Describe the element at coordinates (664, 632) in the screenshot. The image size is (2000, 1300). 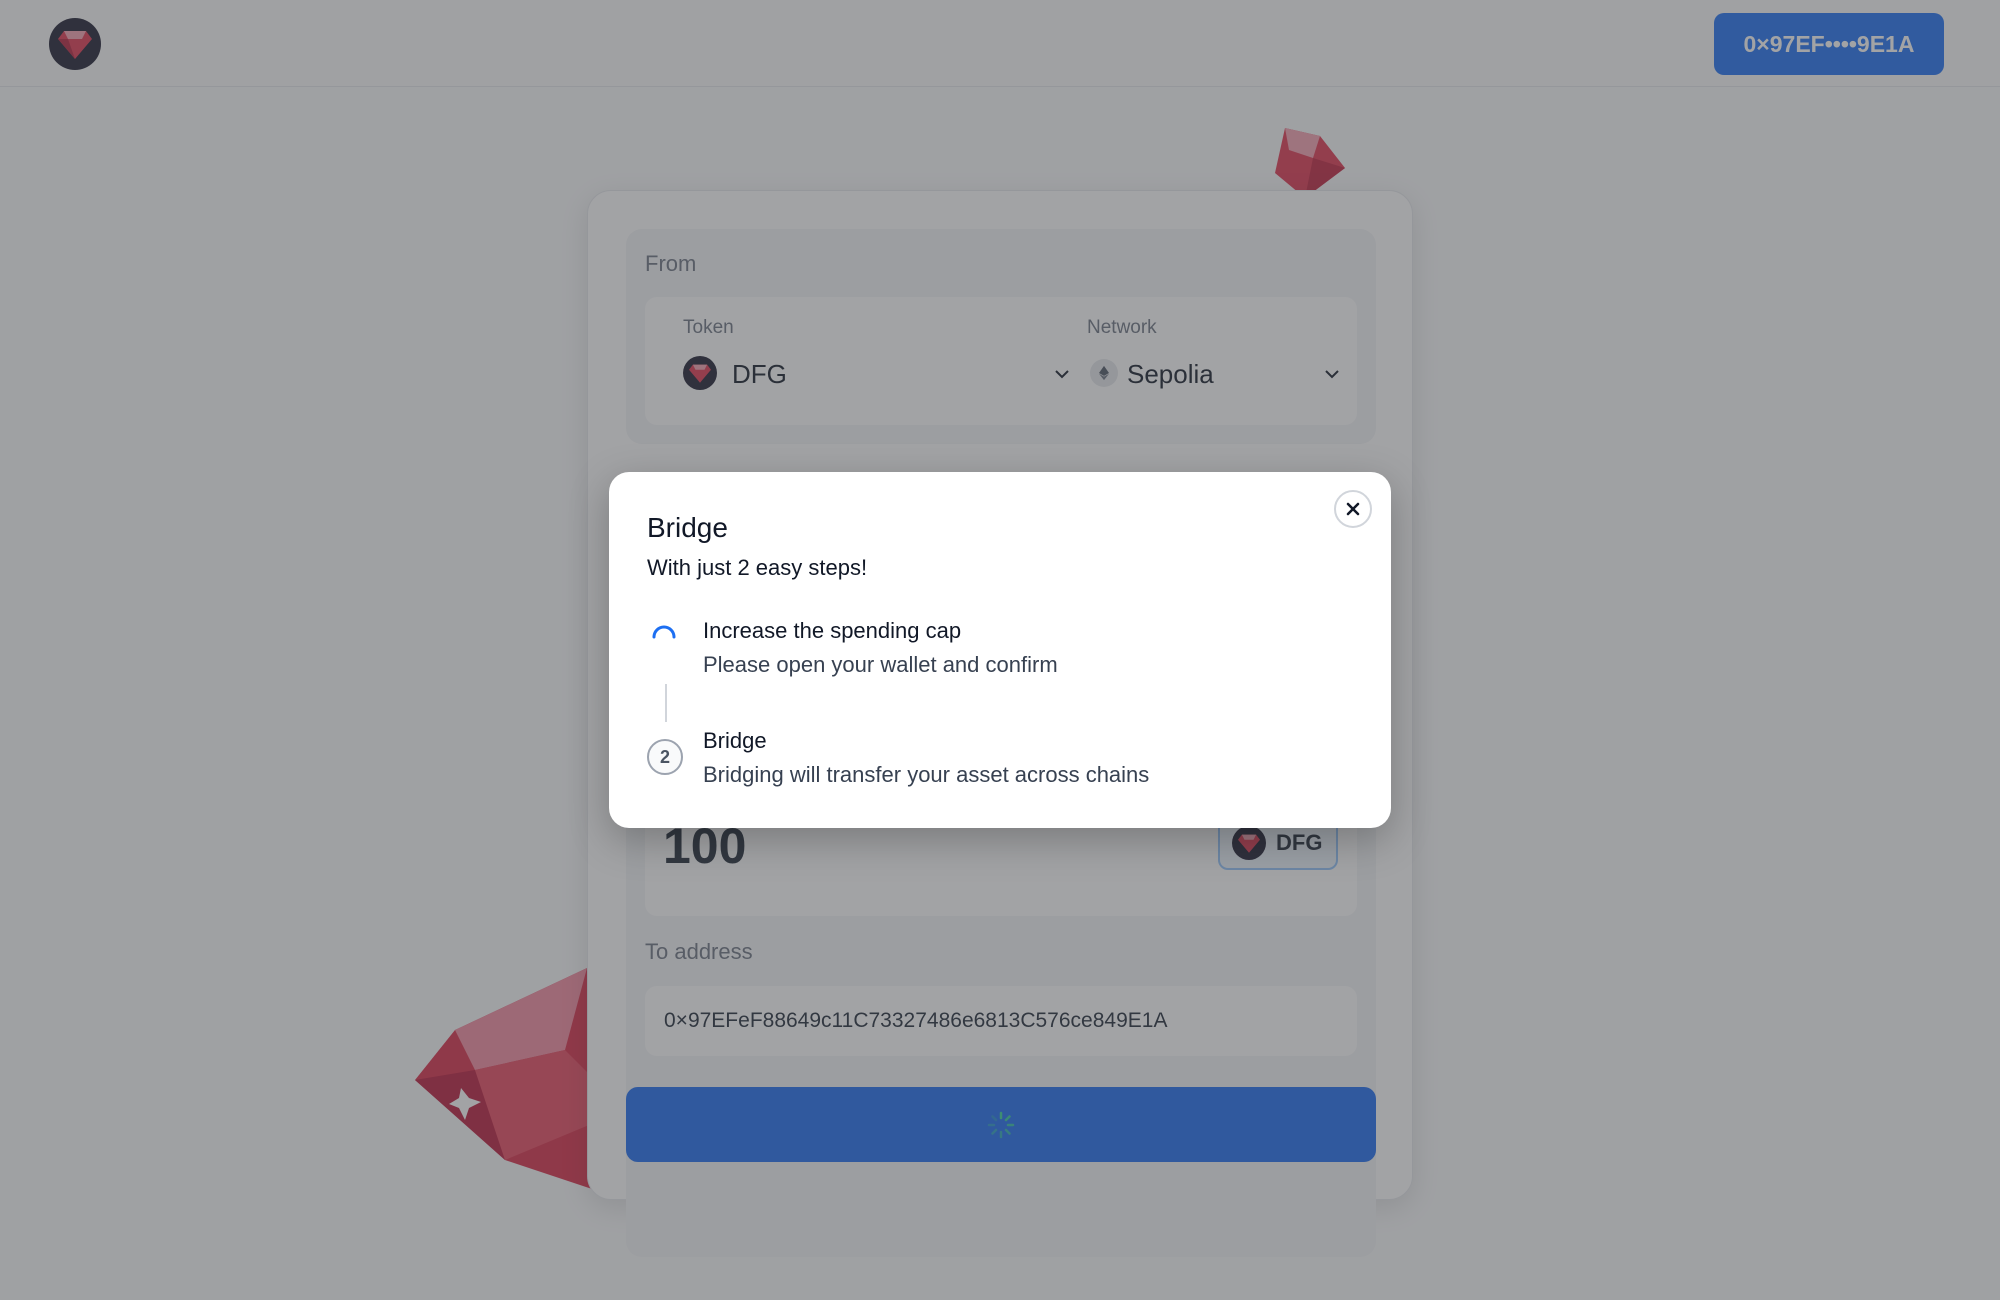
I see `step-spinner-icon` at that location.